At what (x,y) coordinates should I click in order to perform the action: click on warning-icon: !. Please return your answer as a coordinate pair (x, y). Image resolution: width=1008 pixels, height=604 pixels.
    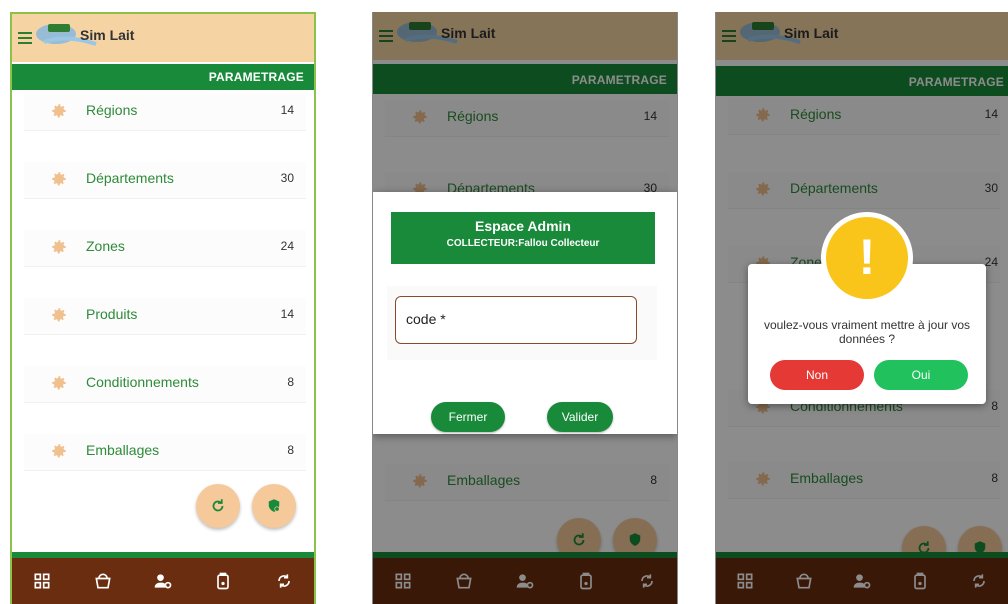
    Looking at the image, I should click on (867, 258).